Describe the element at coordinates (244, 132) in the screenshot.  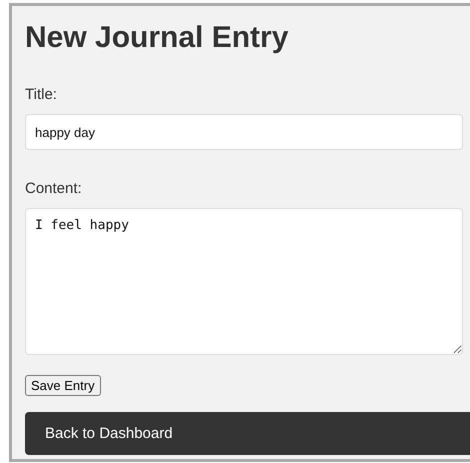
I see `title-input: happy day` at that location.